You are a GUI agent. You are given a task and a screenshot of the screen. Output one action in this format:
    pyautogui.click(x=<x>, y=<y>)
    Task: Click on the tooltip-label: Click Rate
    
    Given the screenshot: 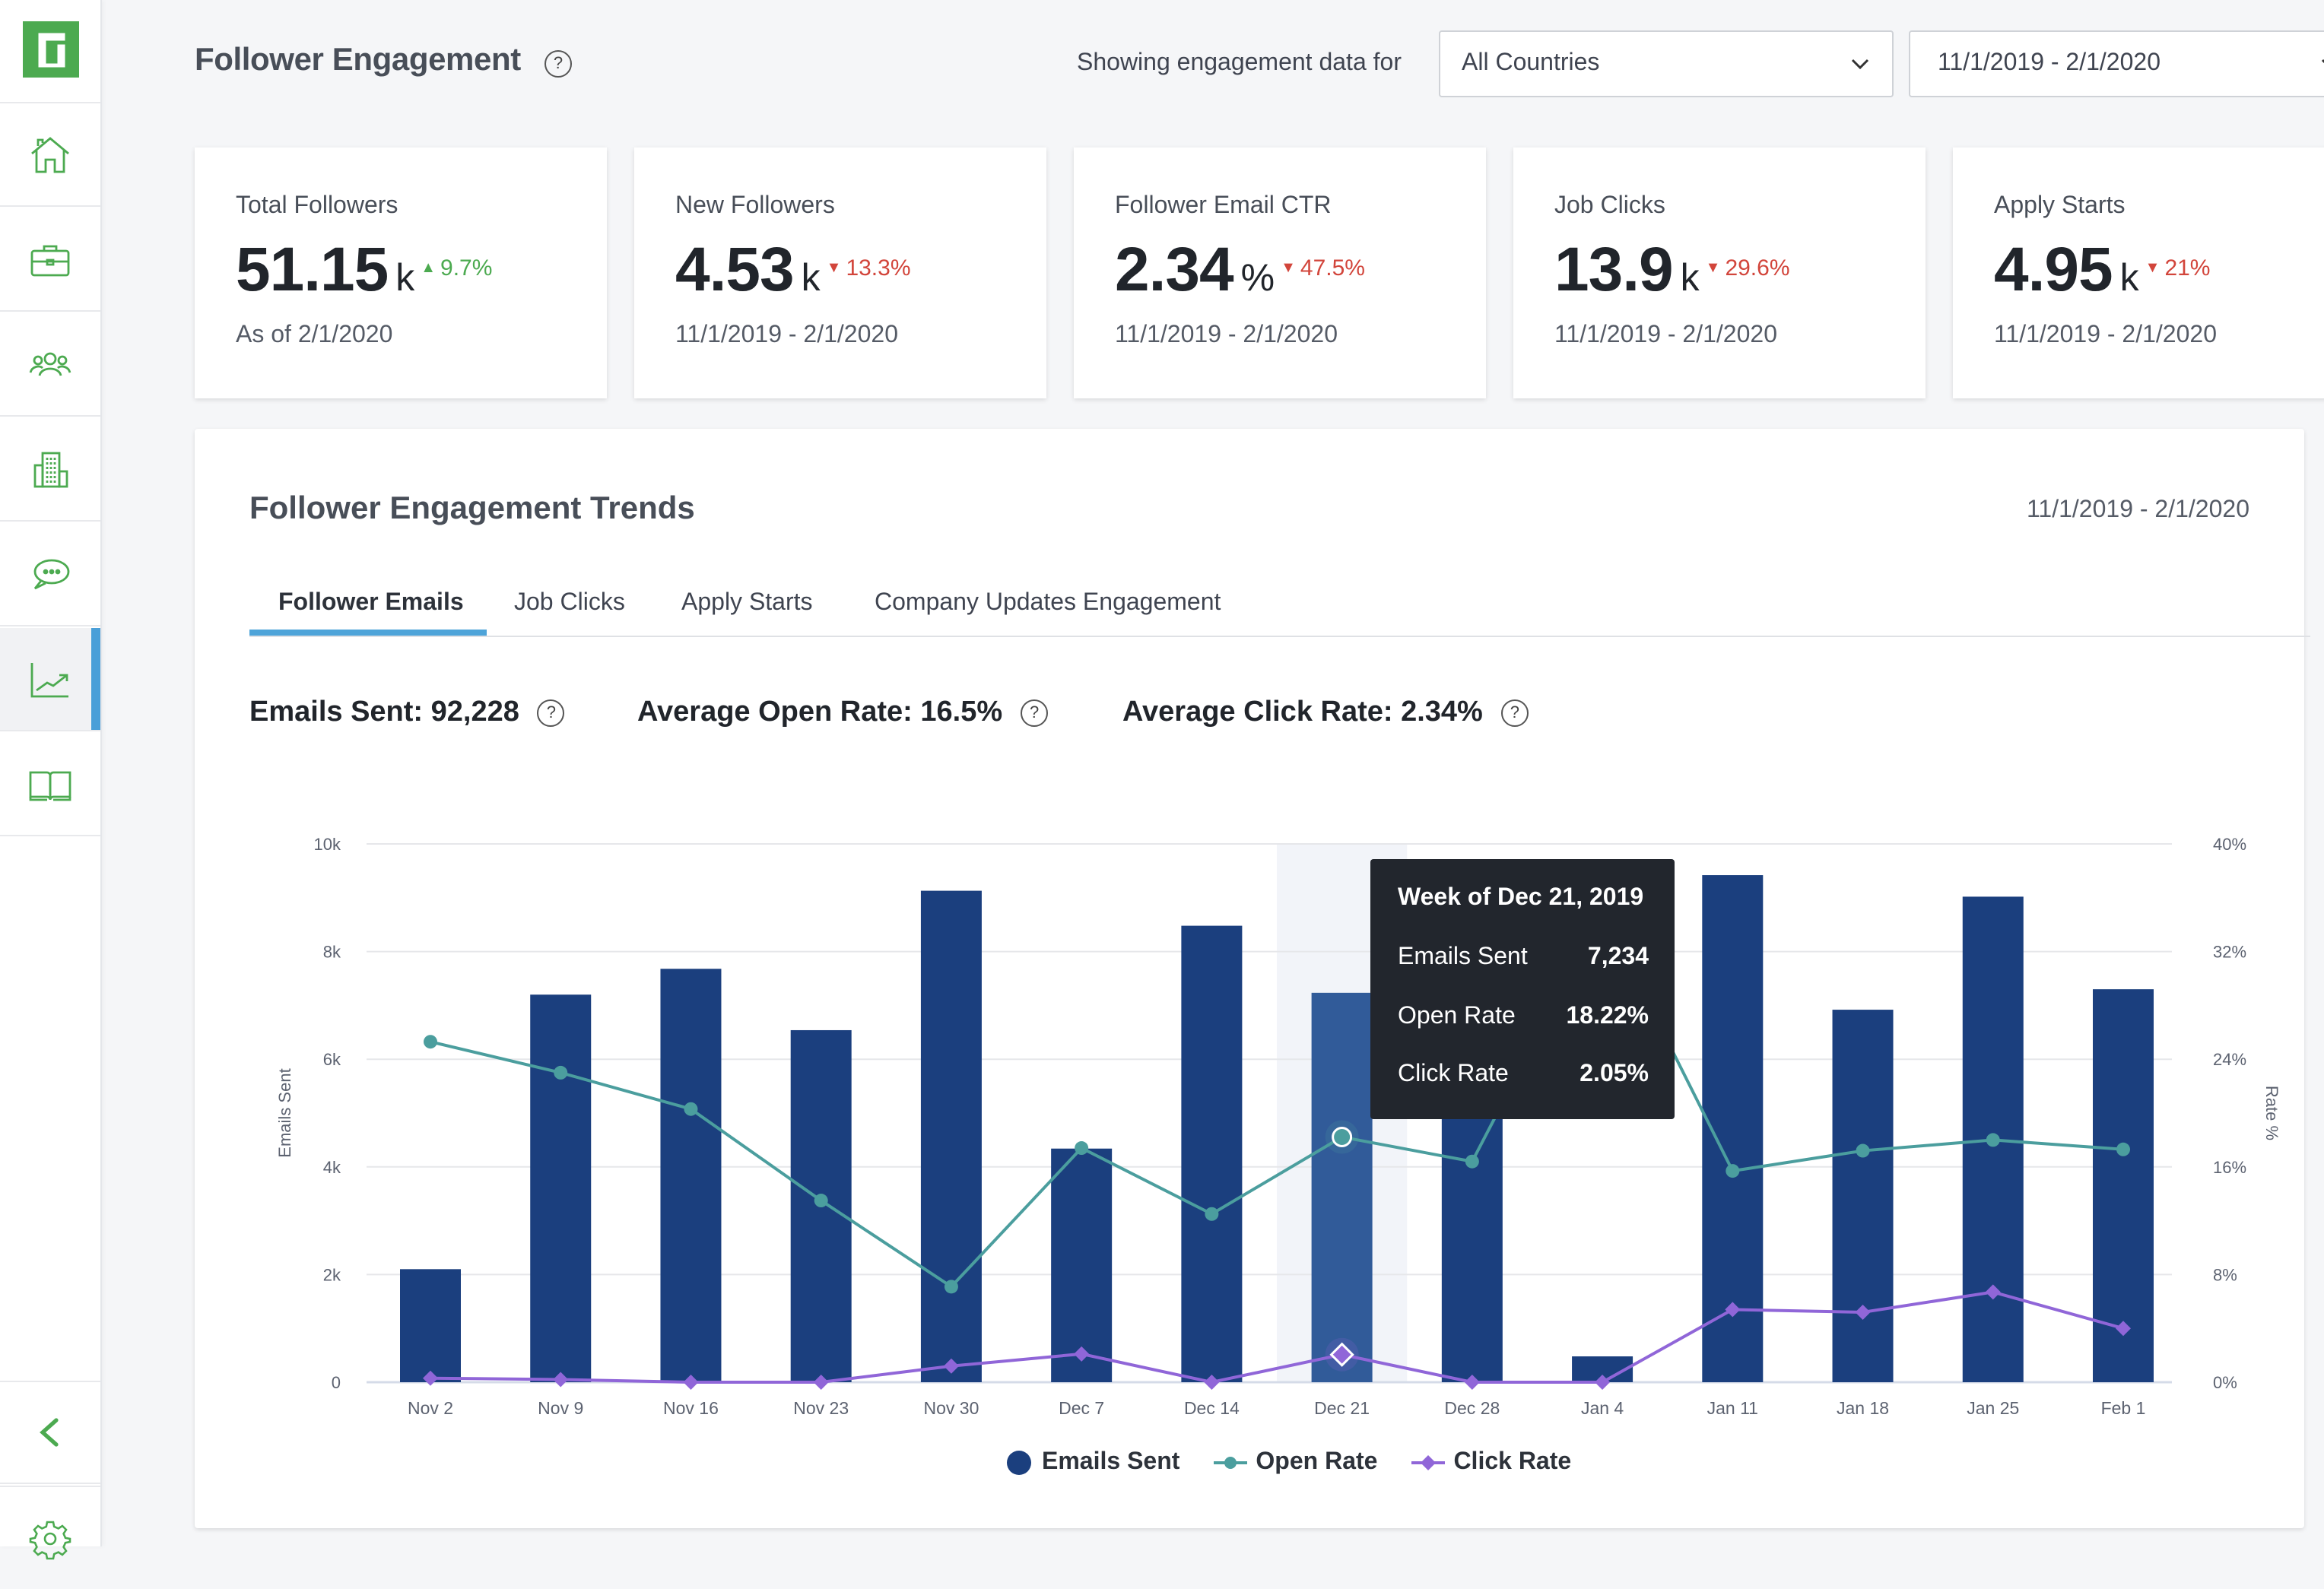 What is the action you would take?
    pyautogui.click(x=1453, y=1074)
    